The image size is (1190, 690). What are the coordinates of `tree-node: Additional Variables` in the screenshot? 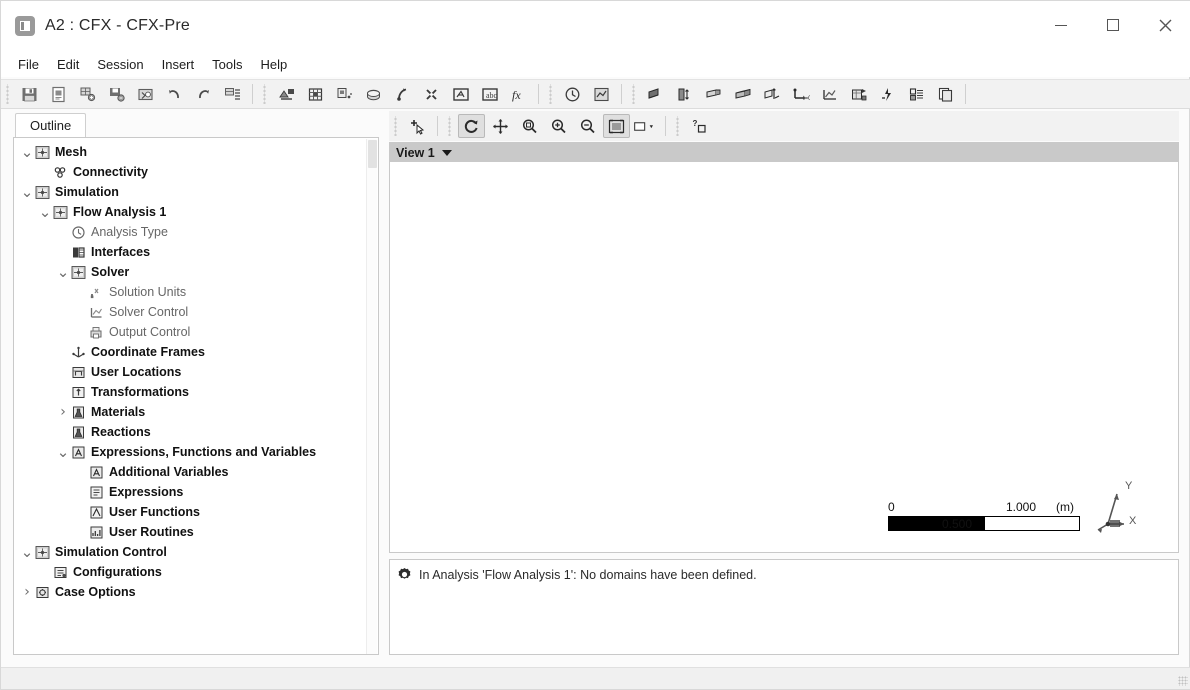 It's located at (196, 472).